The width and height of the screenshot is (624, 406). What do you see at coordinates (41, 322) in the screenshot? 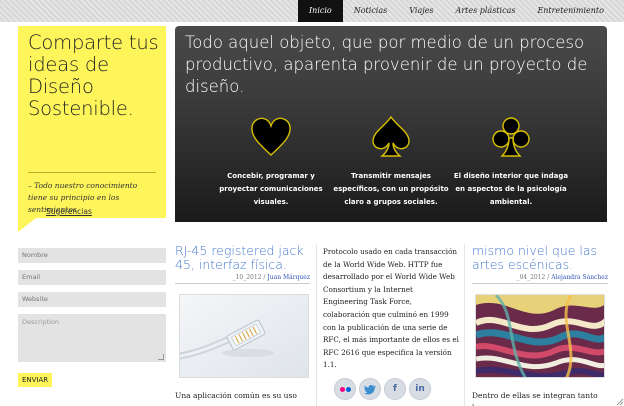
I see `description-placeholder: Description` at bounding box center [41, 322].